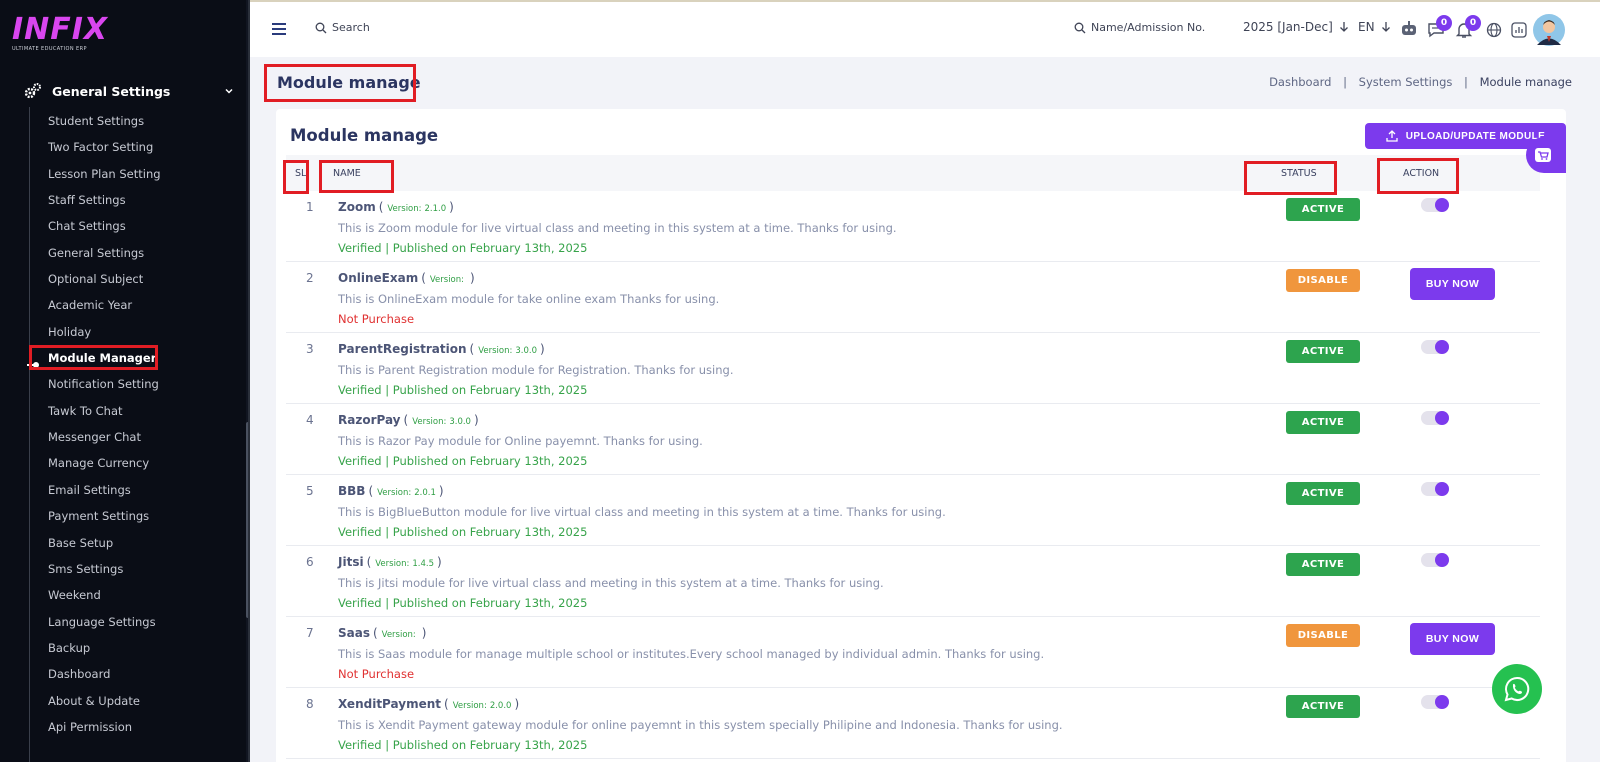 The height and width of the screenshot is (762, 1600). Describe the element at coordinates (143, 411) in the screenshot. I see `sidebar-item-tawk-to-chat: Tawk To Chat` at that location.